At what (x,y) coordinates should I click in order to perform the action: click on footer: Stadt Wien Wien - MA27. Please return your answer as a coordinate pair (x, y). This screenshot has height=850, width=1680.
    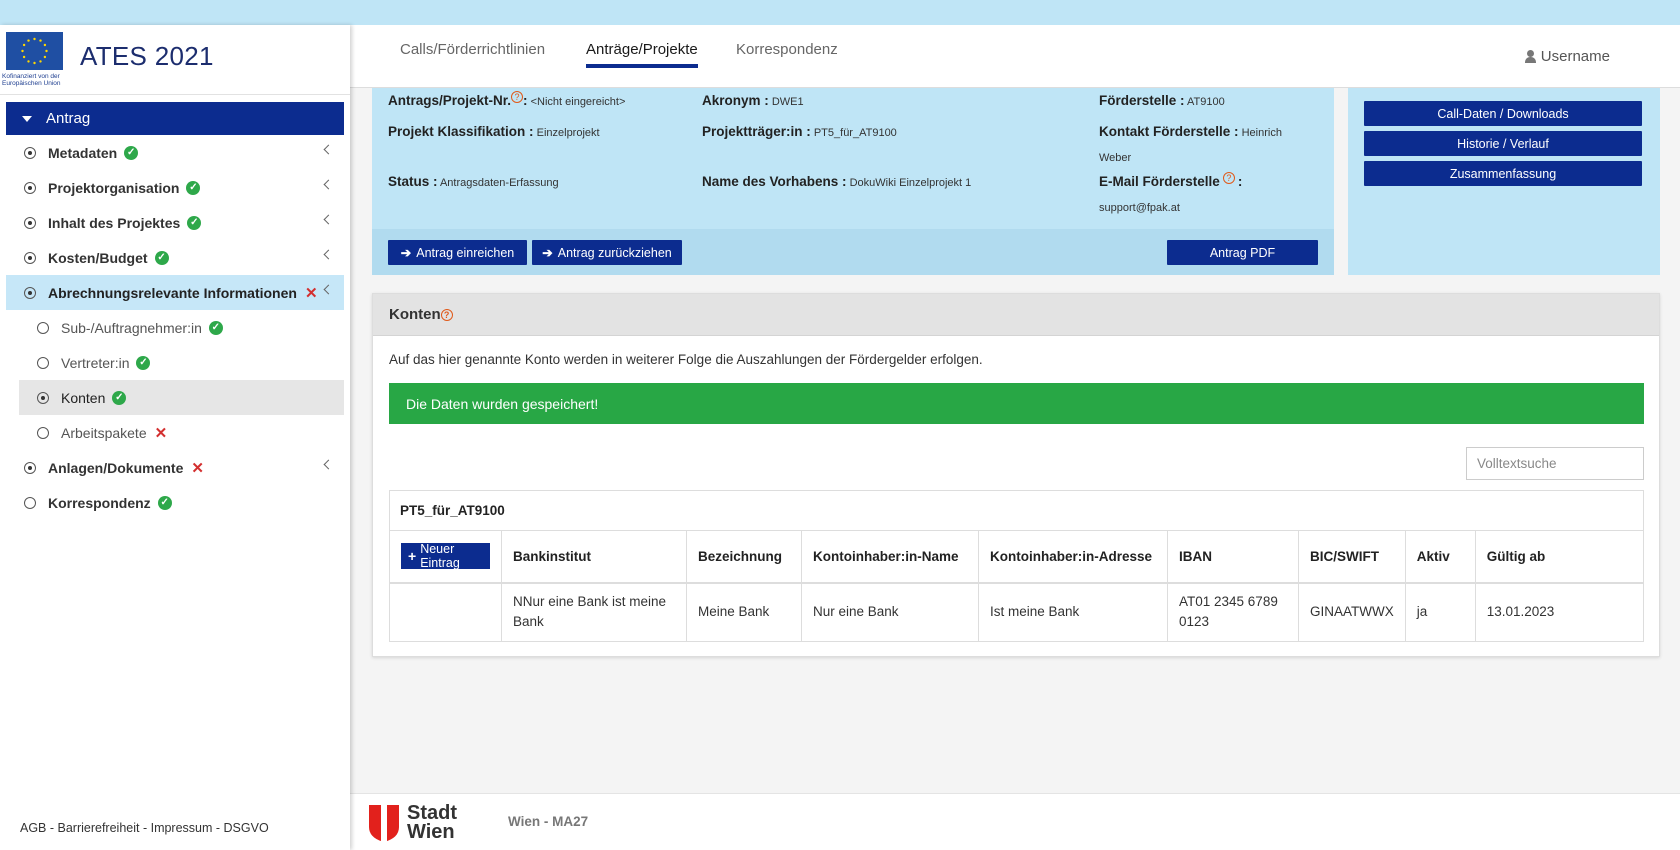
    Looking at the image, I should click on (1015, 821).